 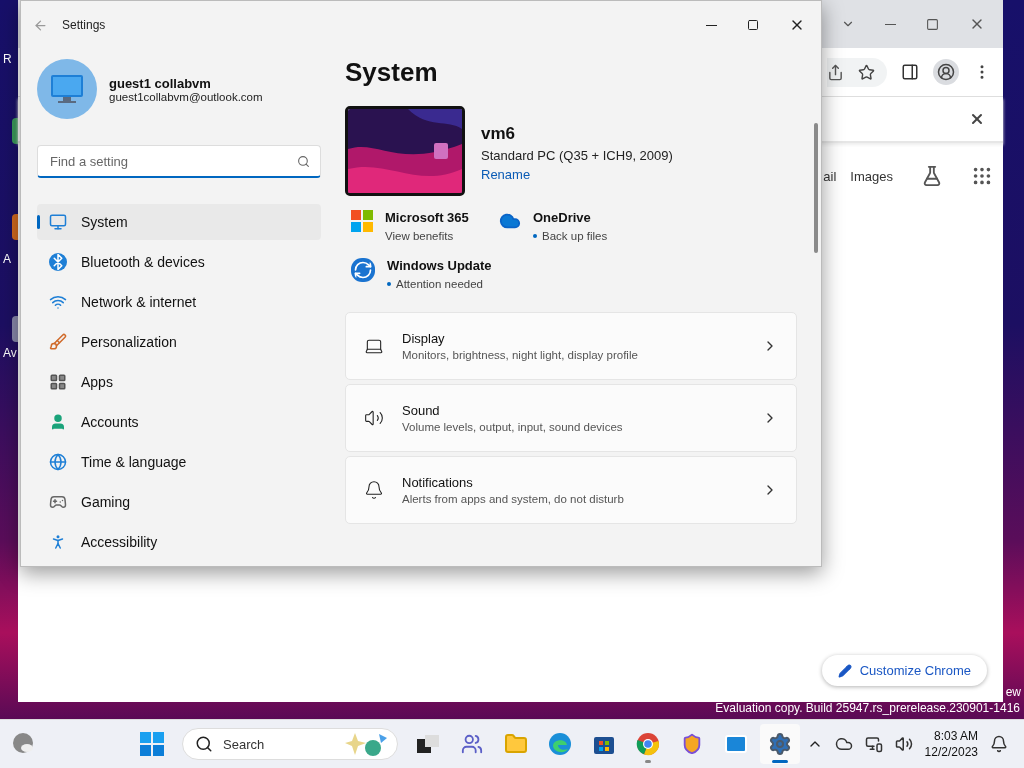 What do you see at coordinates (10, 353) in the screenshot?
I see `desktop-icon-label: Av` at bounding box center [10, 353].